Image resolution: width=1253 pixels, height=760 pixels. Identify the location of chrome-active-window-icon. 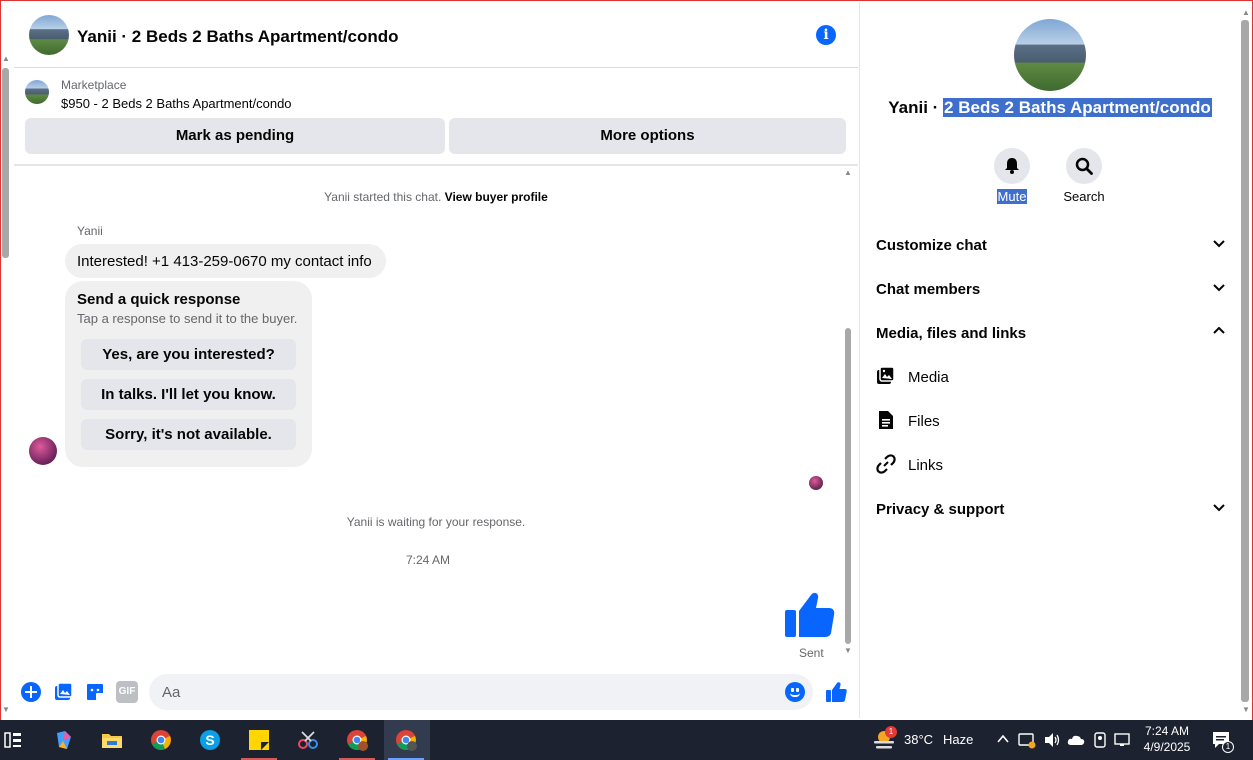
(407, 740).